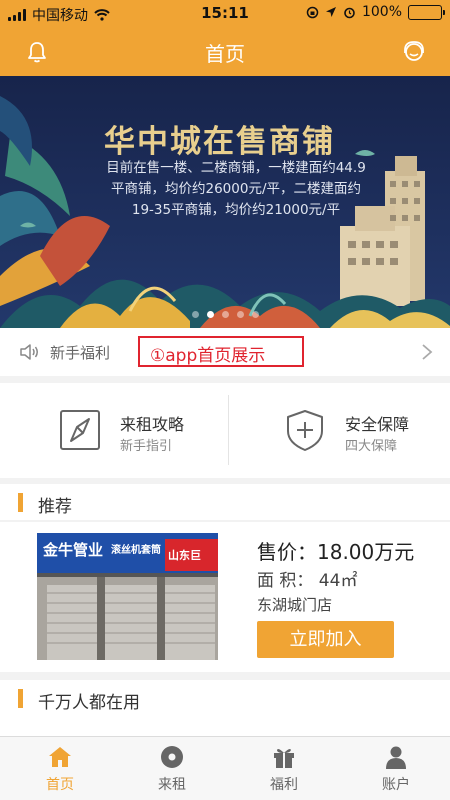 The width and height of the screenshot is (450, 800). I want to click on tab-account: 账户, so click(395, 768).